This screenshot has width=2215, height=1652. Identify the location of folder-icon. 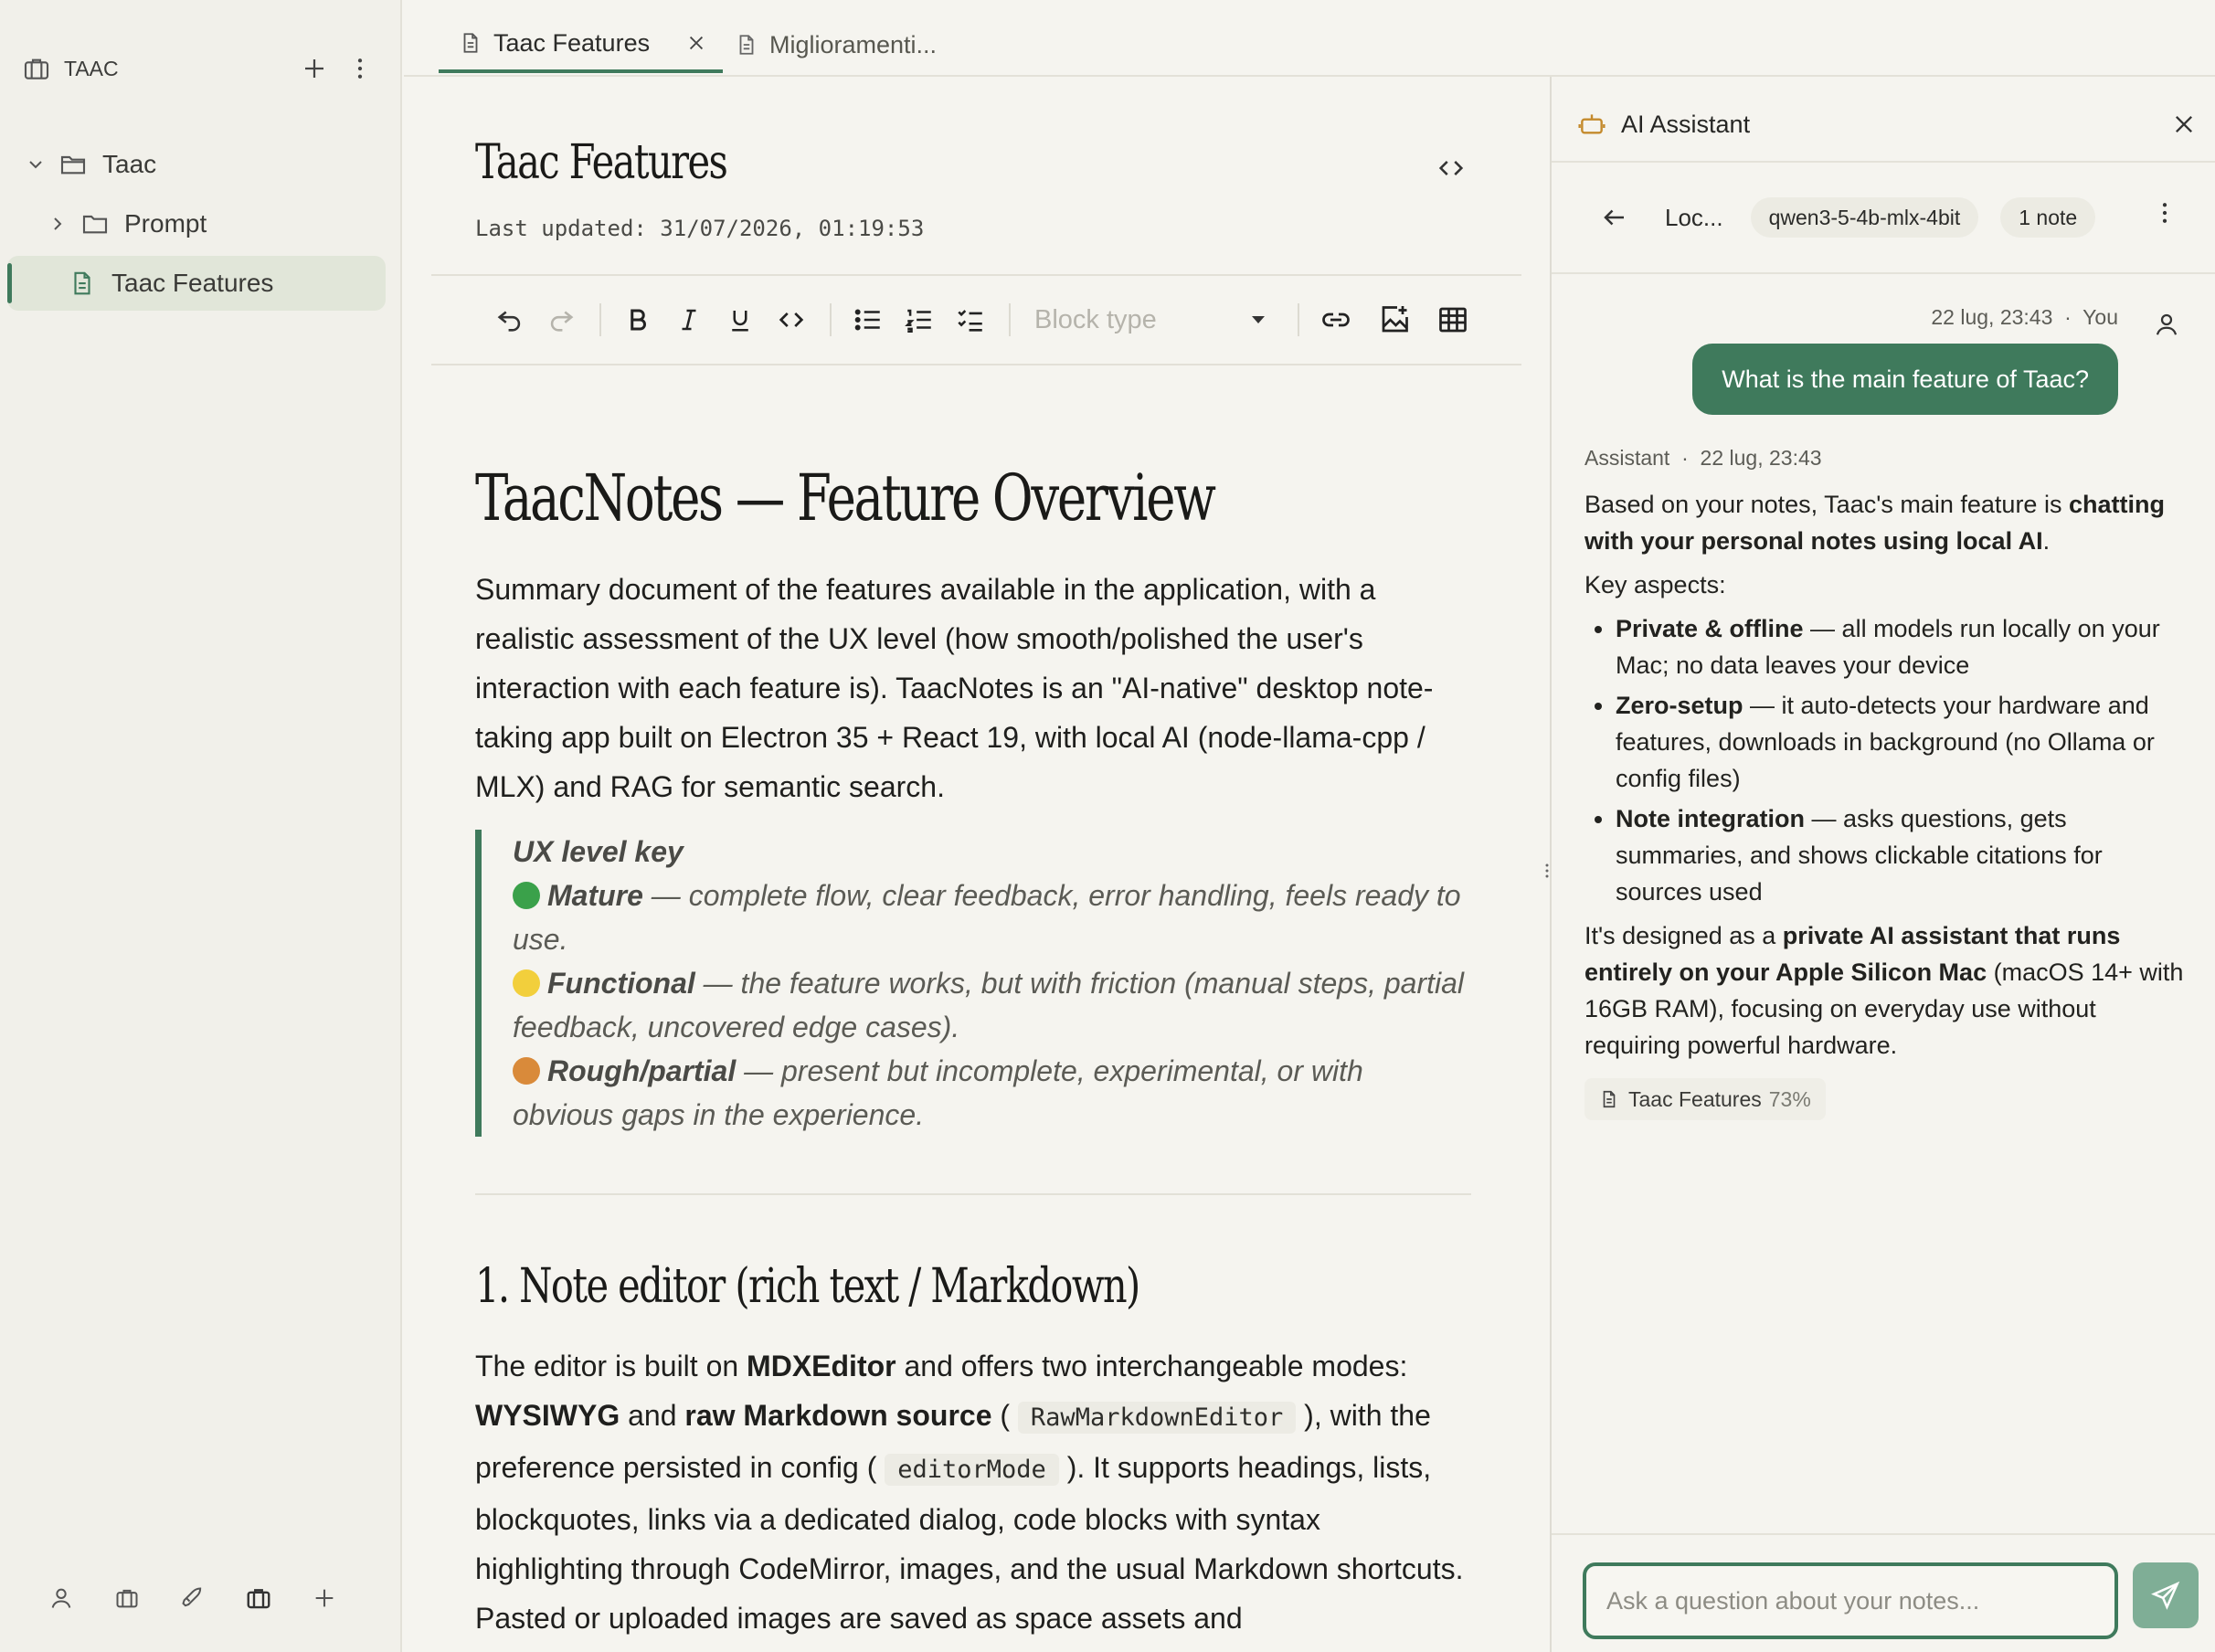
(95, 224).